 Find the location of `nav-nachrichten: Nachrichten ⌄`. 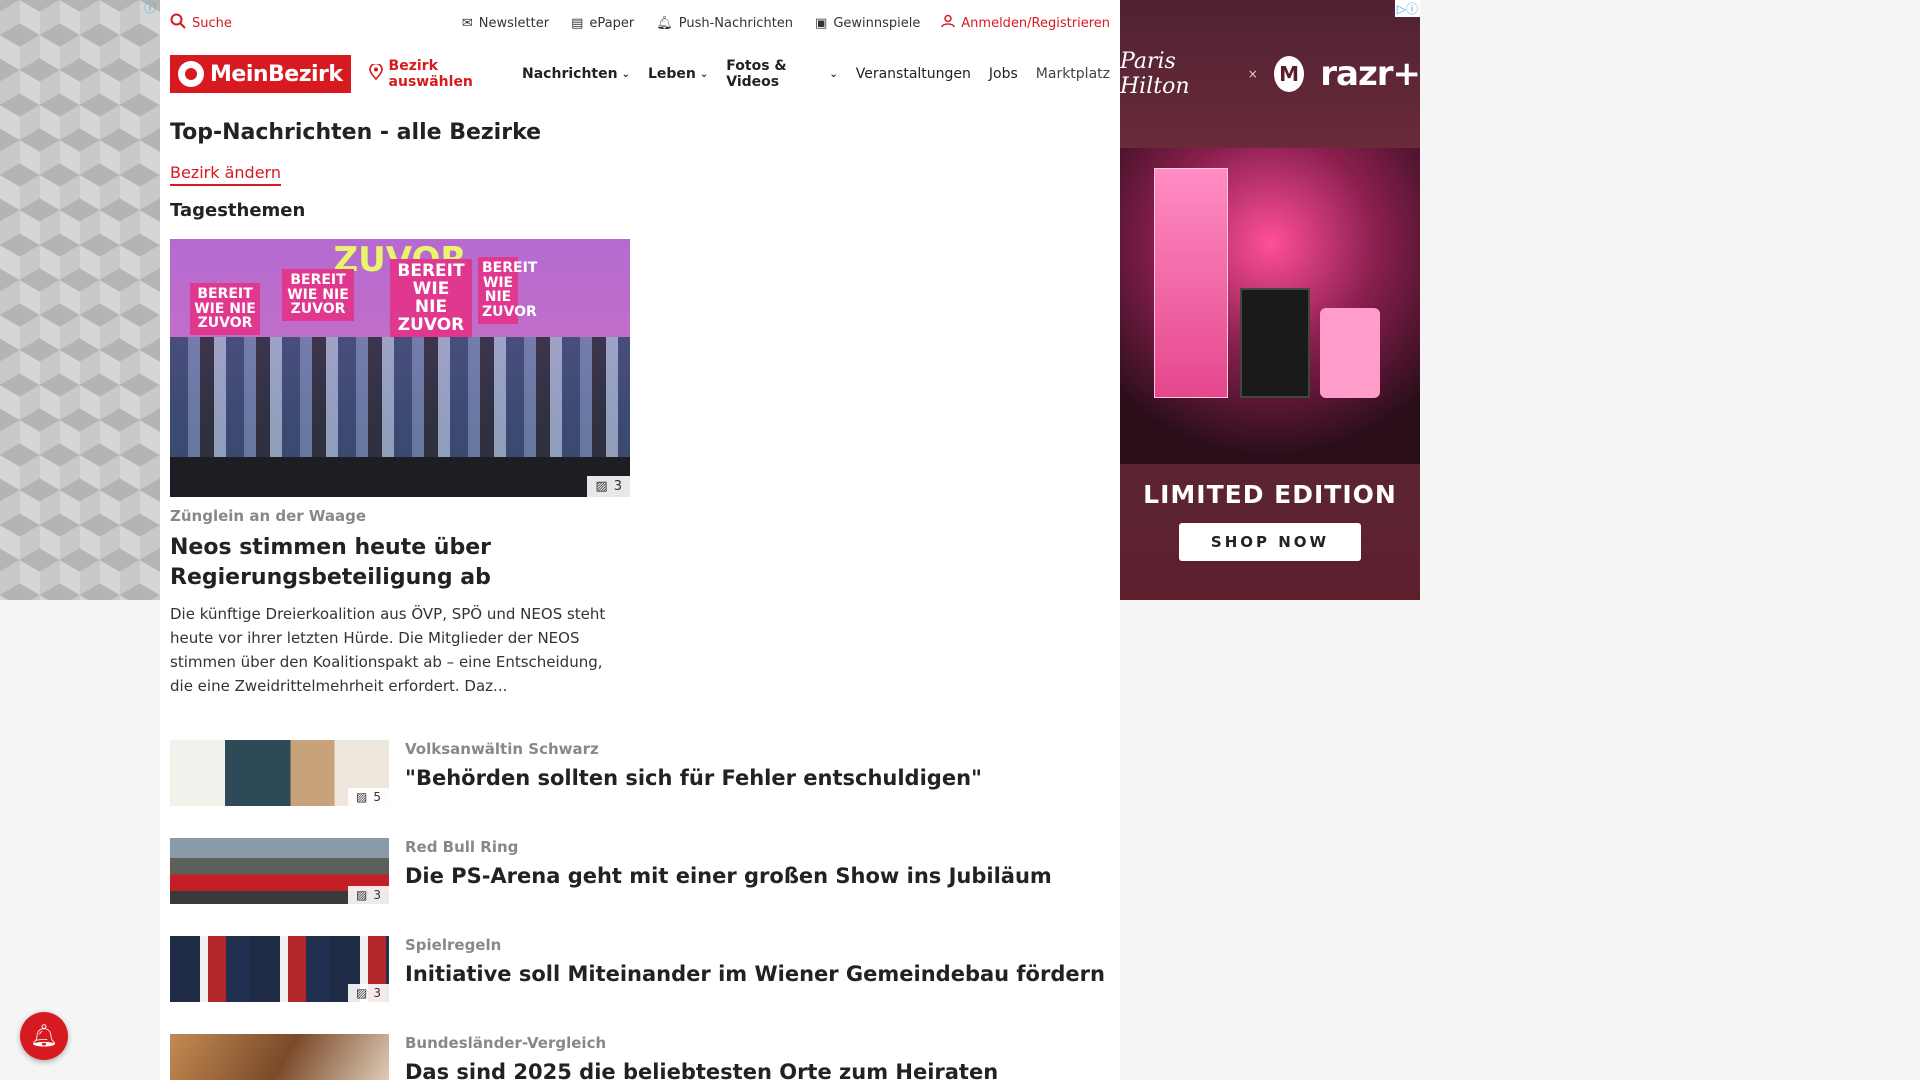

nav-nachrichten: Nachrichten ⌄ is located at coordinates (576, 74).